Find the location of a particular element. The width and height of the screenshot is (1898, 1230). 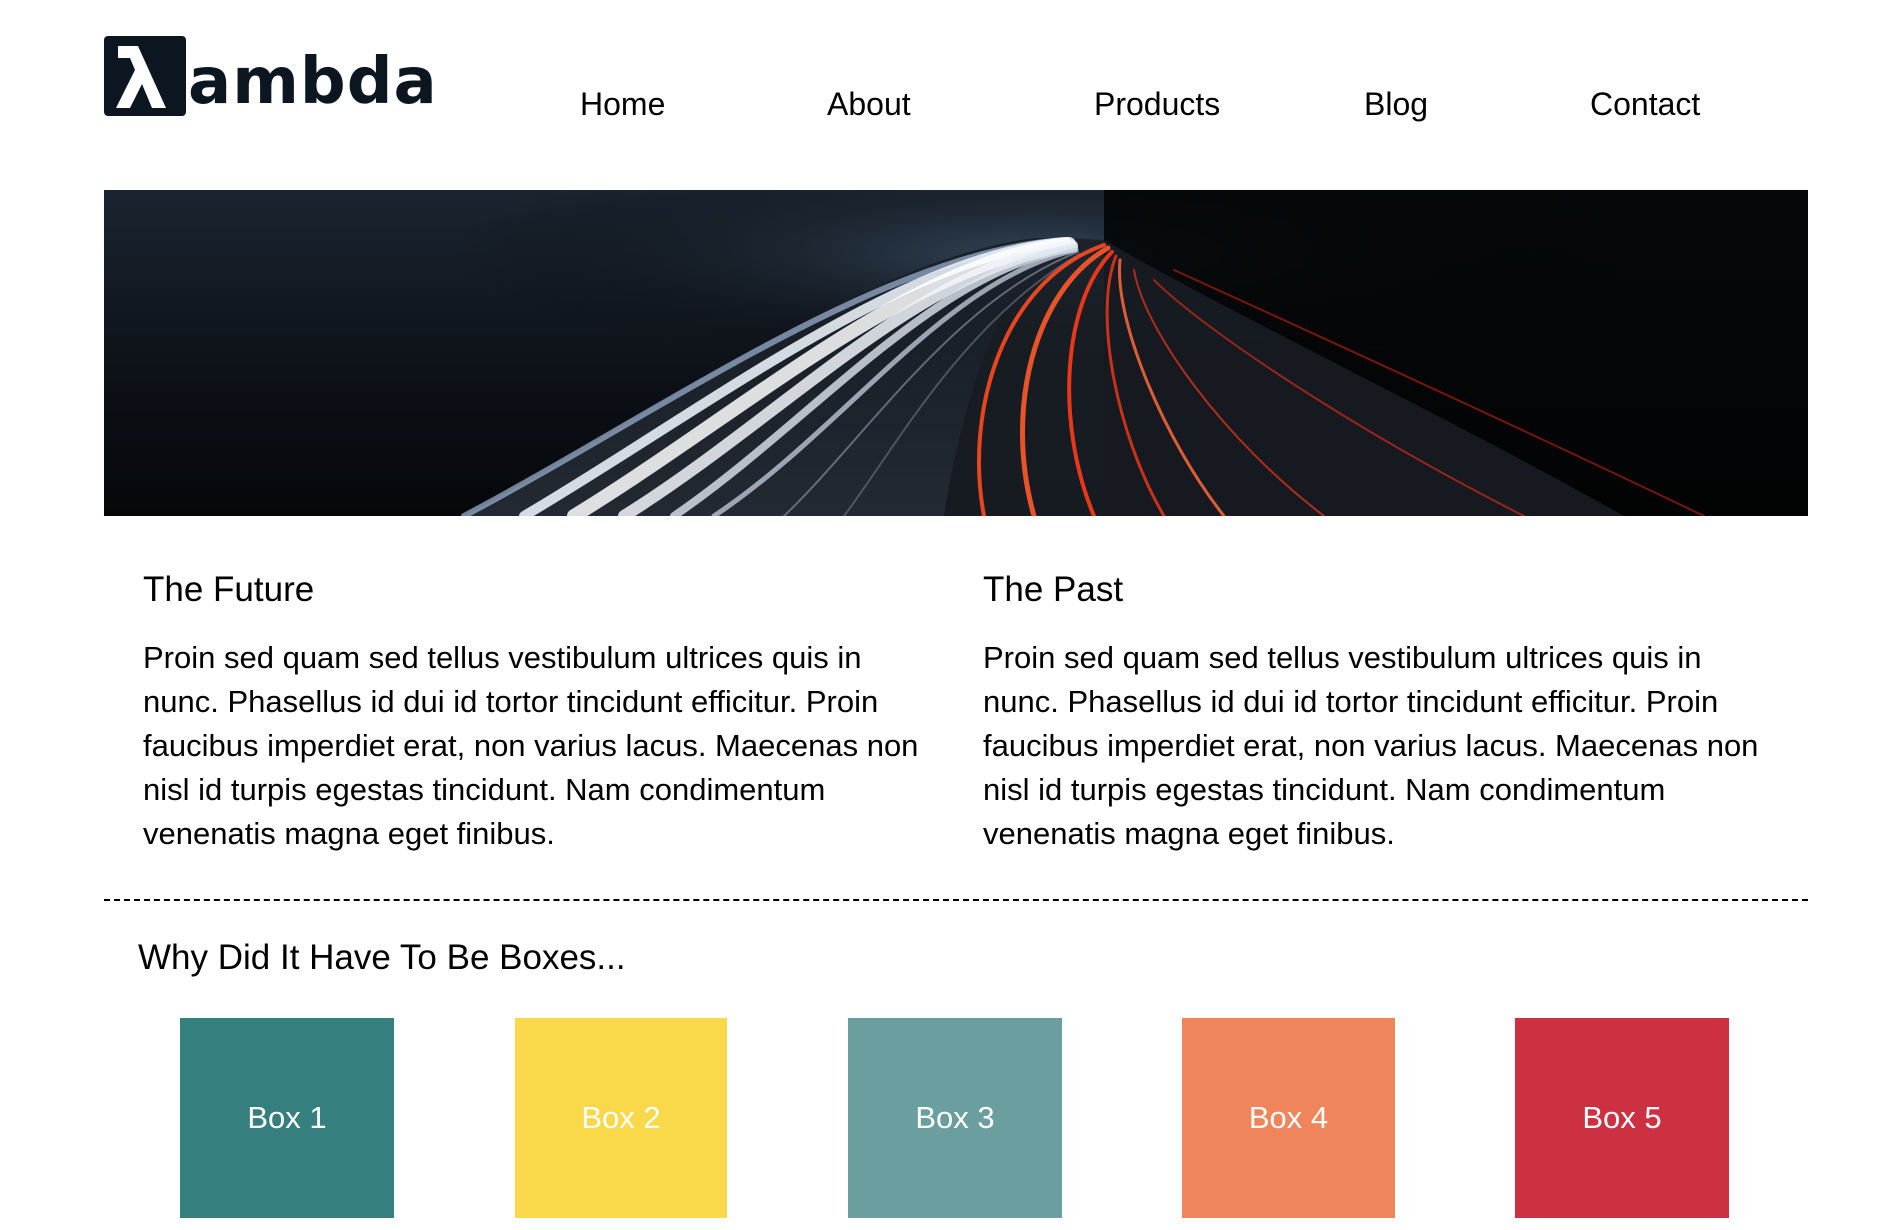

main-nav: Home About Products Blog Contact is located at coordinates (1140, 104).